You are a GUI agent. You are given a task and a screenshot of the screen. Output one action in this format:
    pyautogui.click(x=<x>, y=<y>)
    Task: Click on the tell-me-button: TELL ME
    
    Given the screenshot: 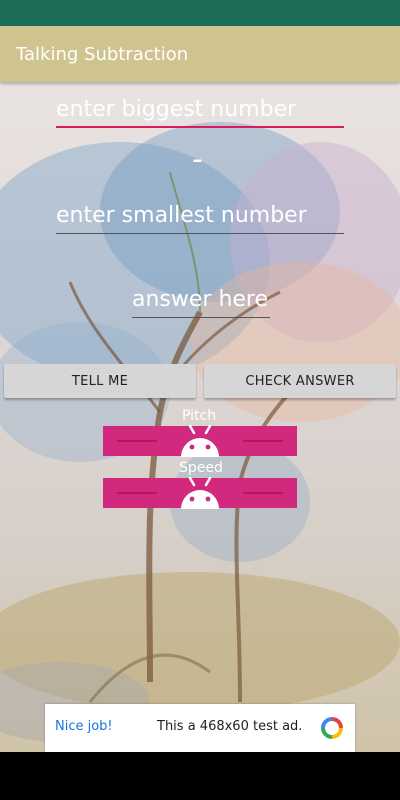 What is the action you would take?
    pyautogui.click(x=100, y=381)
    